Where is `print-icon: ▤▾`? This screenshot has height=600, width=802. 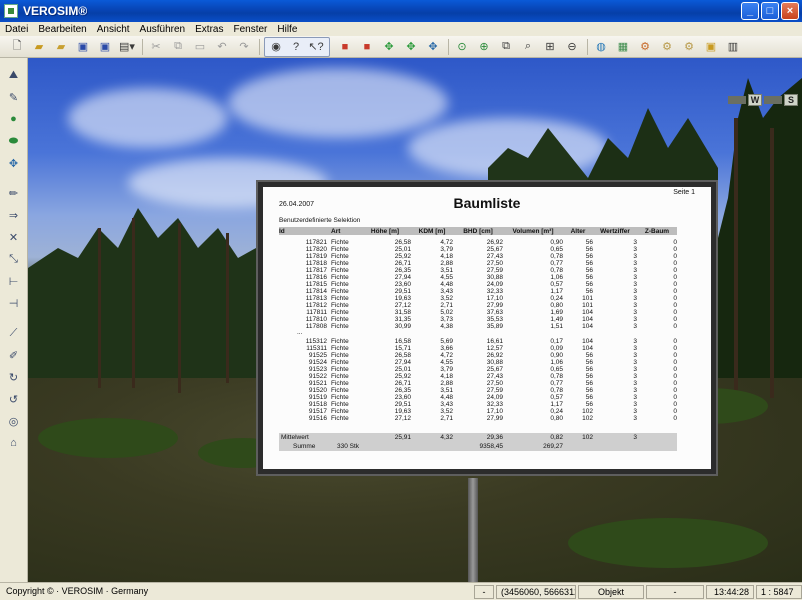 print-icon: ▤▾ is located at coordinates (127, 47).